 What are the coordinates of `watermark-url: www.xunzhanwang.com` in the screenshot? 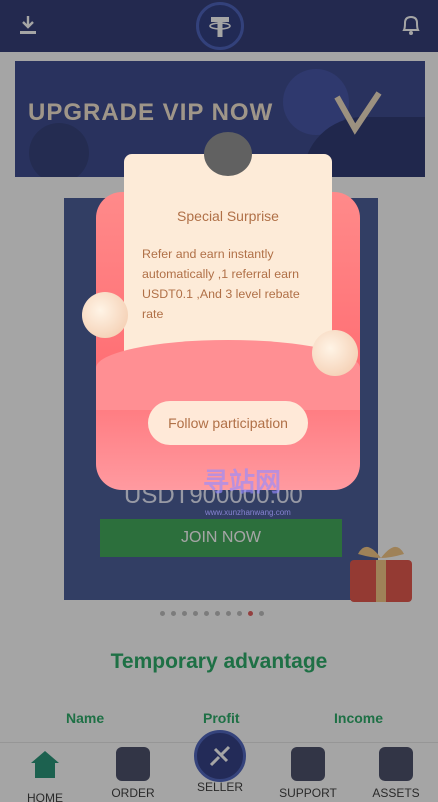 It's located at (248, 512).